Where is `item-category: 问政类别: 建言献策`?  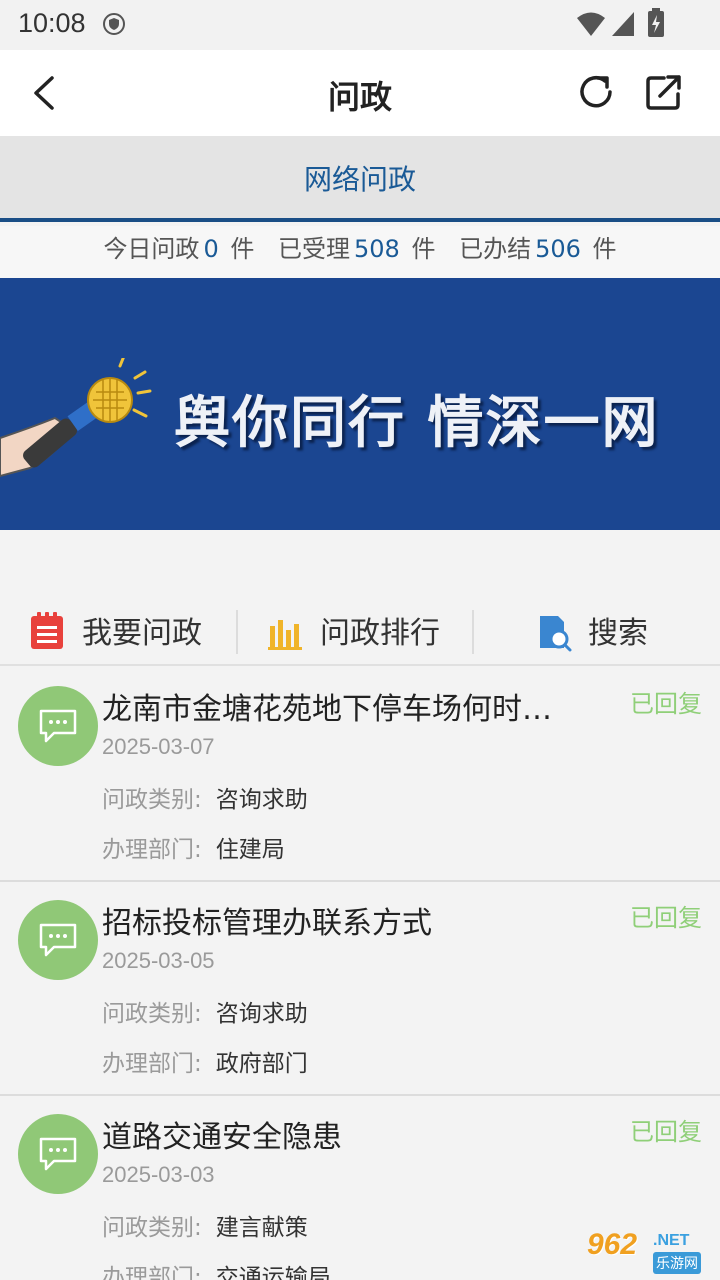
item-category: 问政类别: 建言献策 is located at coordinates (205, 1225).